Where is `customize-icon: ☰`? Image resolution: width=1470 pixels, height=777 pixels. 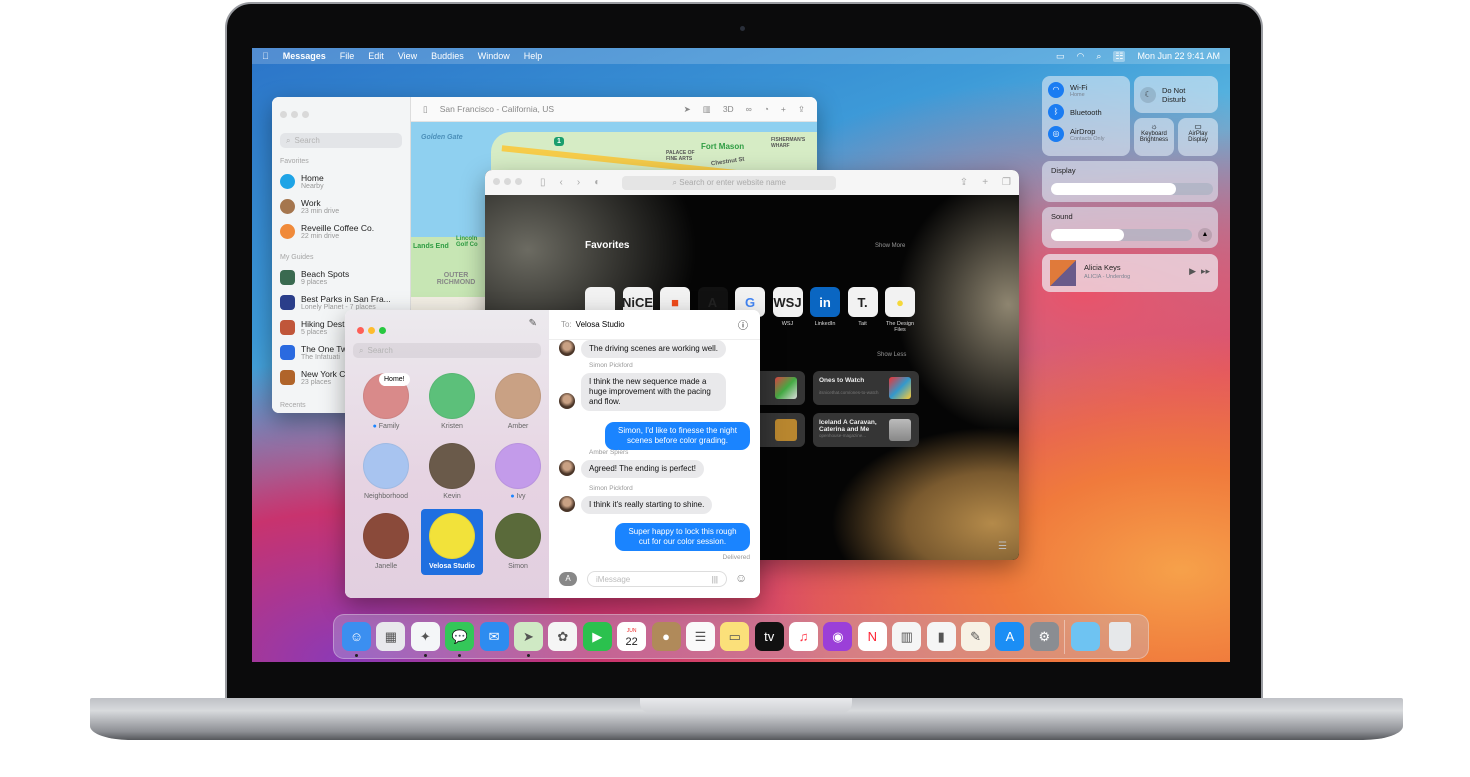
customize-icon: ☰ is located at coordinates (1002, 546).